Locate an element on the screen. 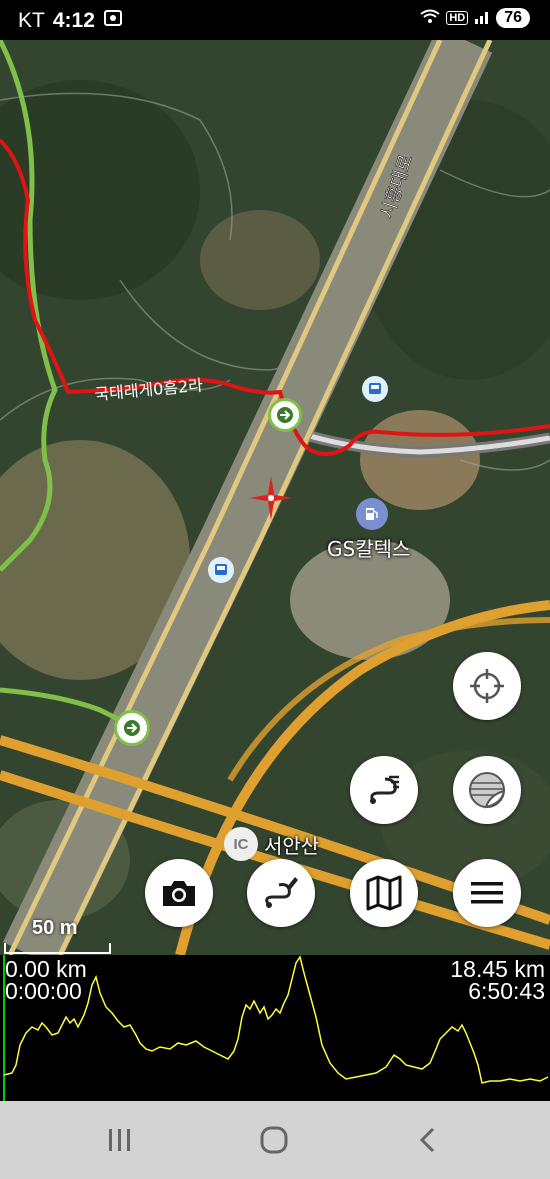  route-list-button is located at coordinates (384, 790).